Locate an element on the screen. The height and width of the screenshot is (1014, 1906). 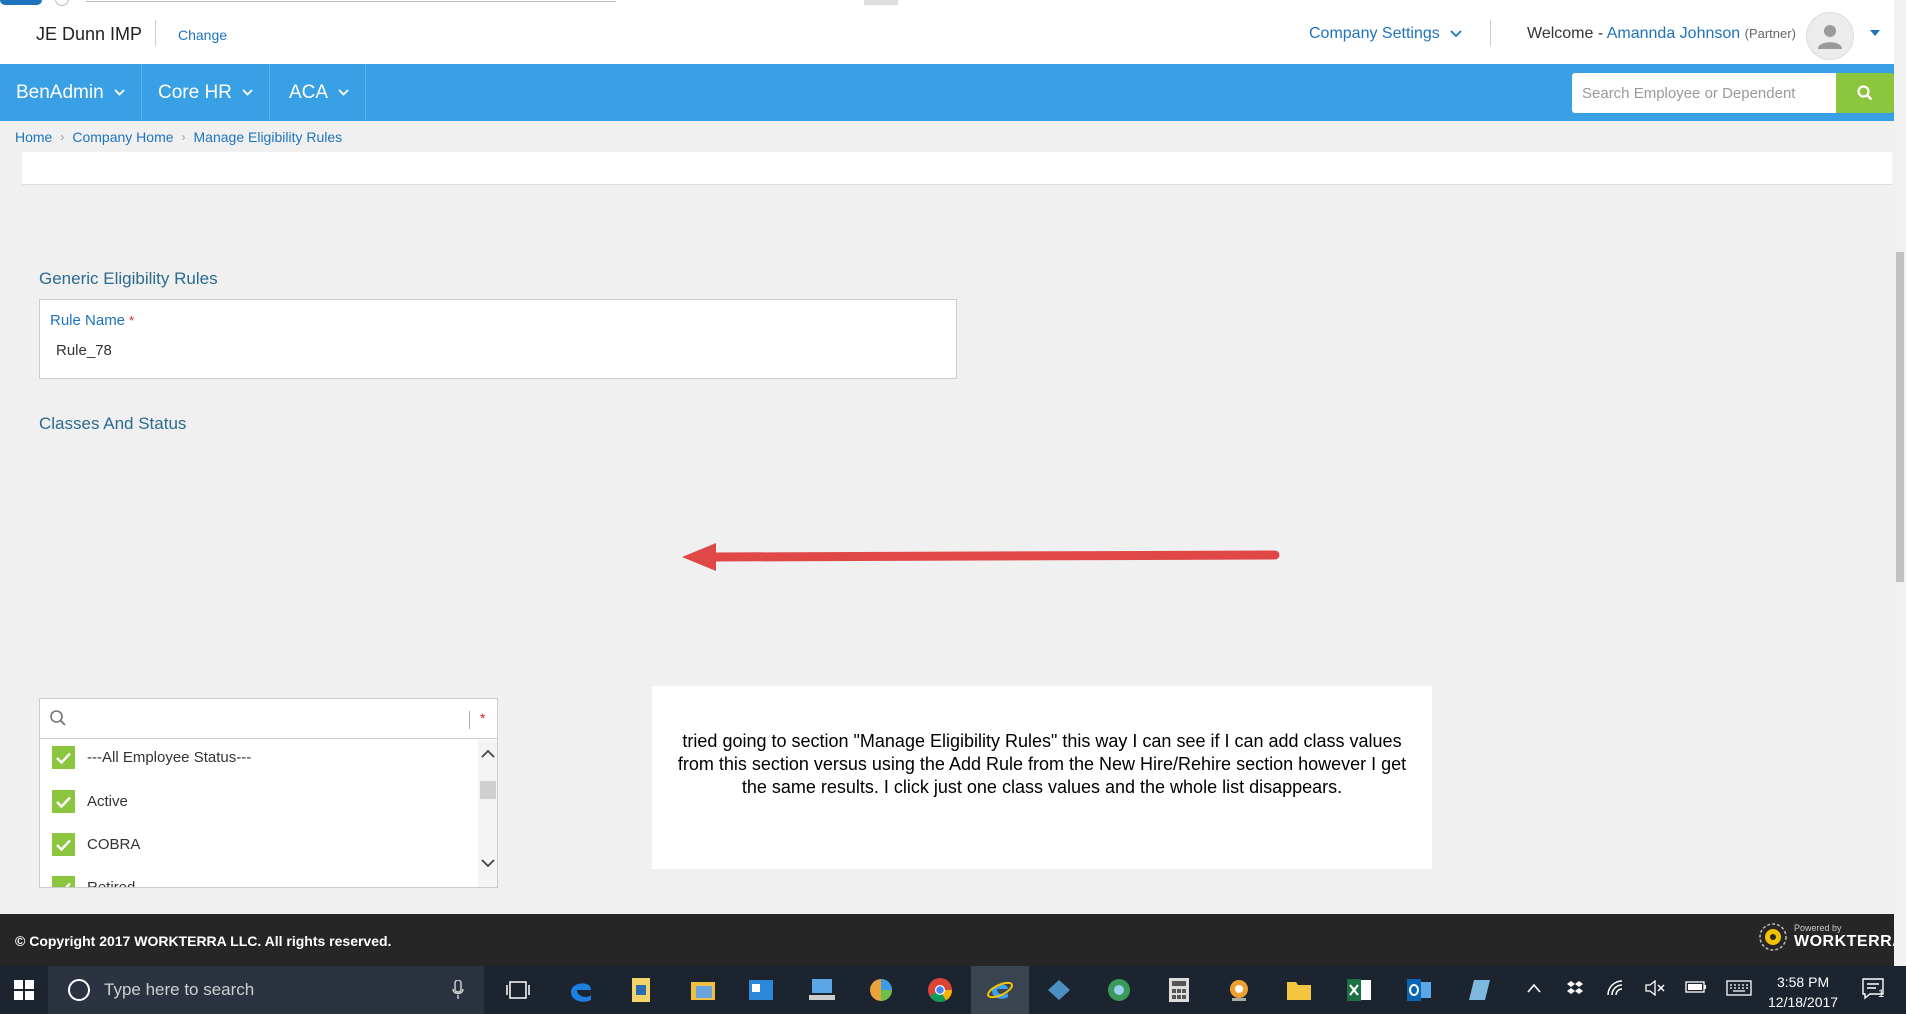
contacts-icon is located at coordinates (761, 990).